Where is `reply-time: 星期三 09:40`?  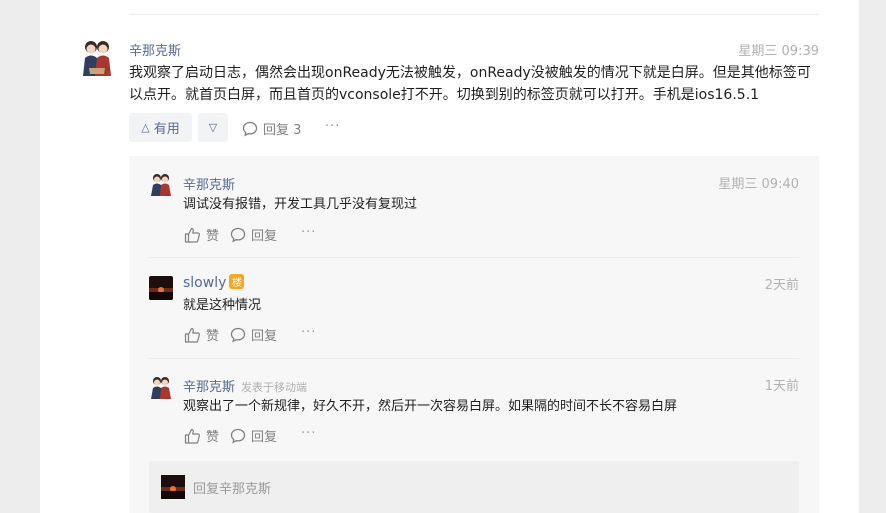 reply-time: 星期三 09:40 is located at coordinates (758, 184).